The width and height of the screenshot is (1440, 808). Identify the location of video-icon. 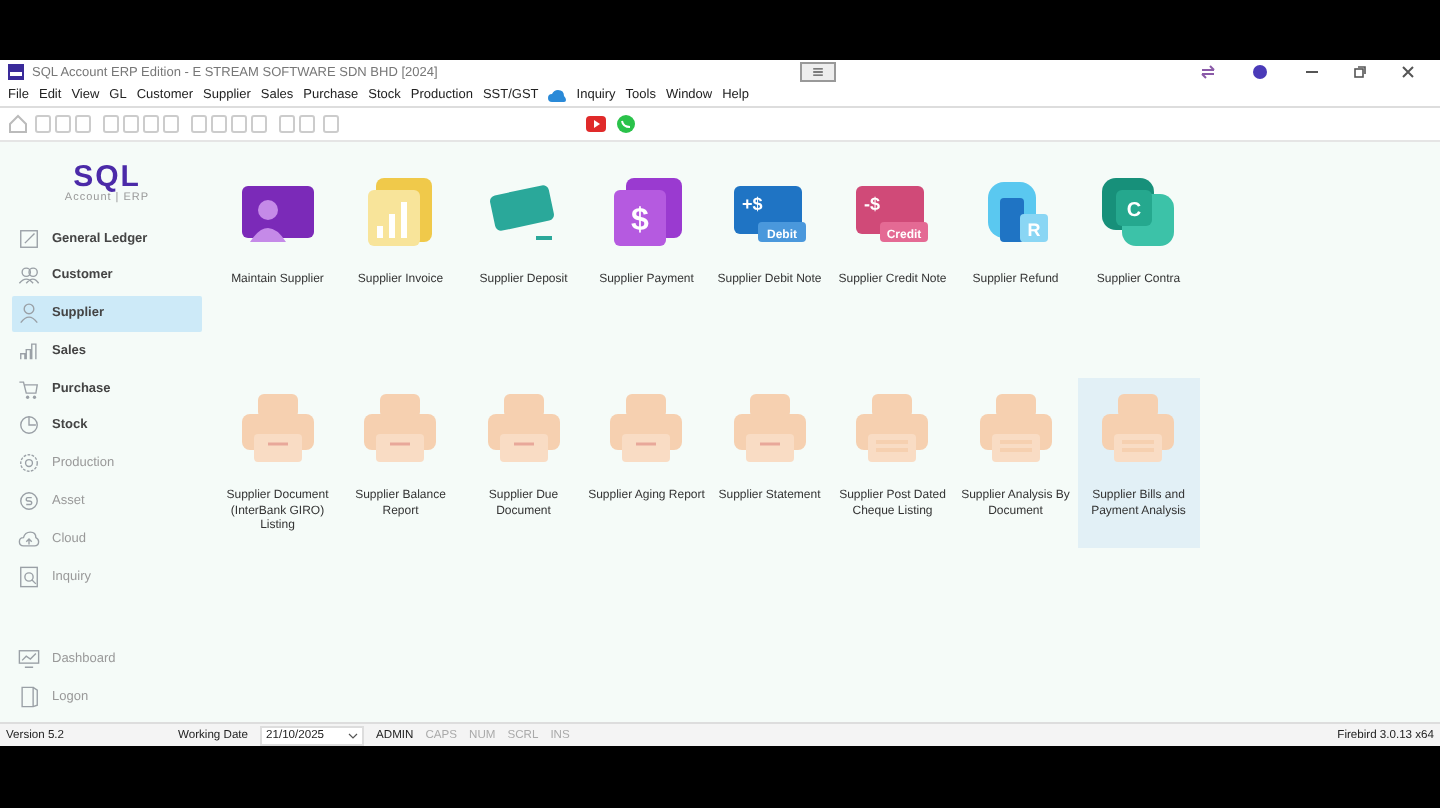
(596, 124).